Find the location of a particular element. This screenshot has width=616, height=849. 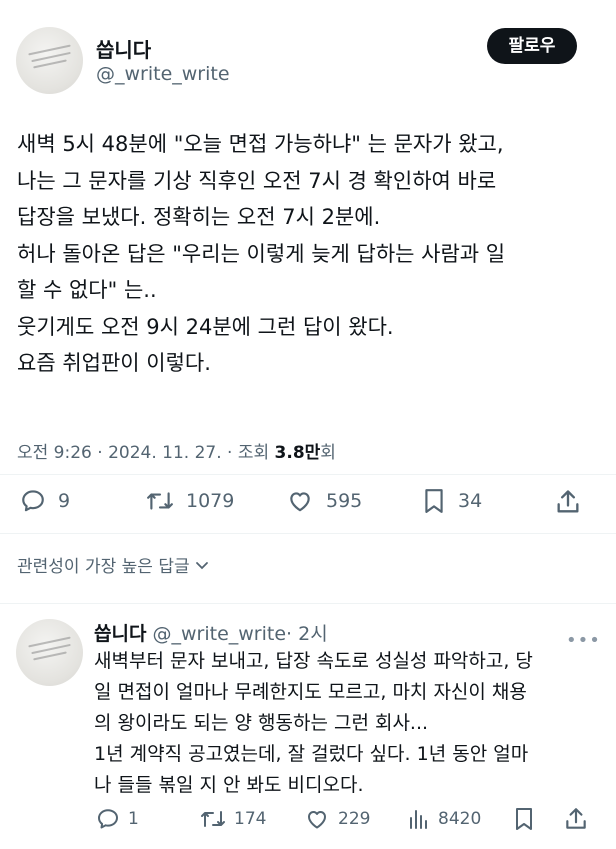

post-text-line: 새벽 5시 48분에 "오늘 면접 가능하냐" 는 문자가 왔고, is located at coordinates (260, 144).